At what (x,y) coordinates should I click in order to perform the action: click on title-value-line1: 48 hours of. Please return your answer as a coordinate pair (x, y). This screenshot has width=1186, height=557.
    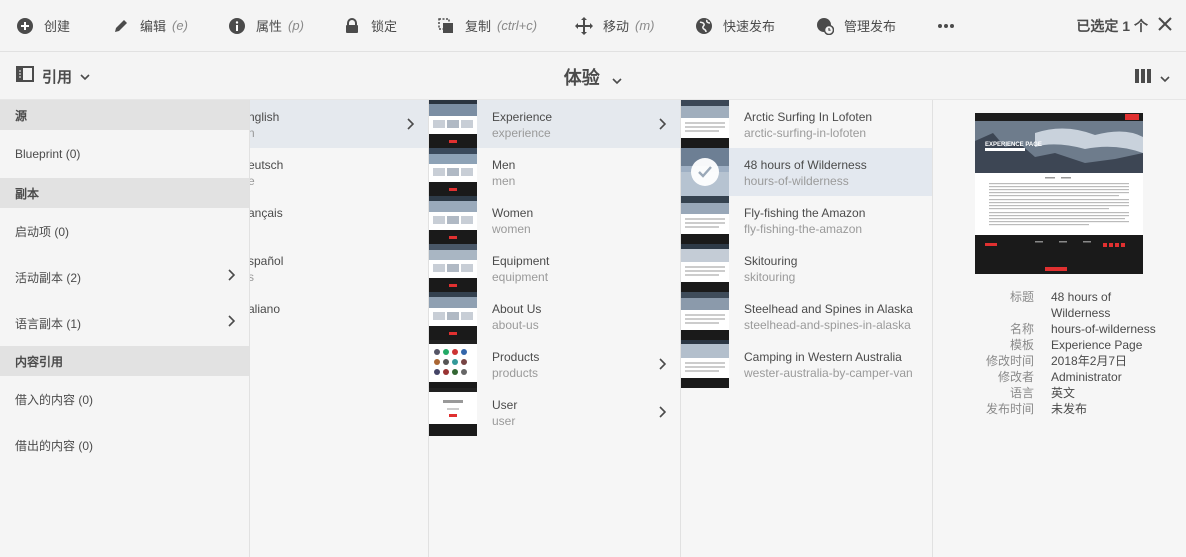
    Looking at the image, I should click on (1081, 297).